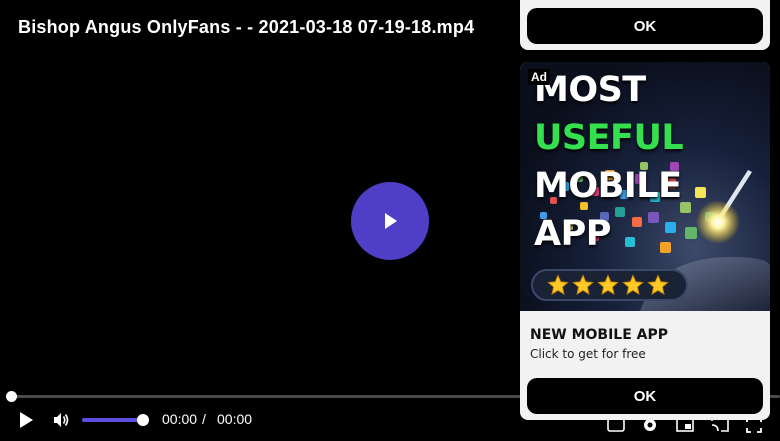 This screenshot has height=441, width=780. Describe the element at coordinates (588, 354) in the screenshot. I see `ad-subtitle: Click to get for free` at that location.